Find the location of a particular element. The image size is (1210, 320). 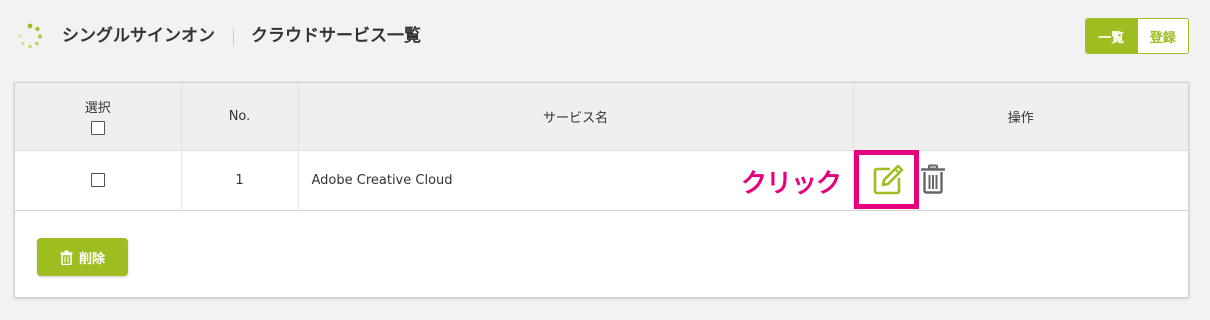

register-button: 登録 is located at coordinates (1162, 36).